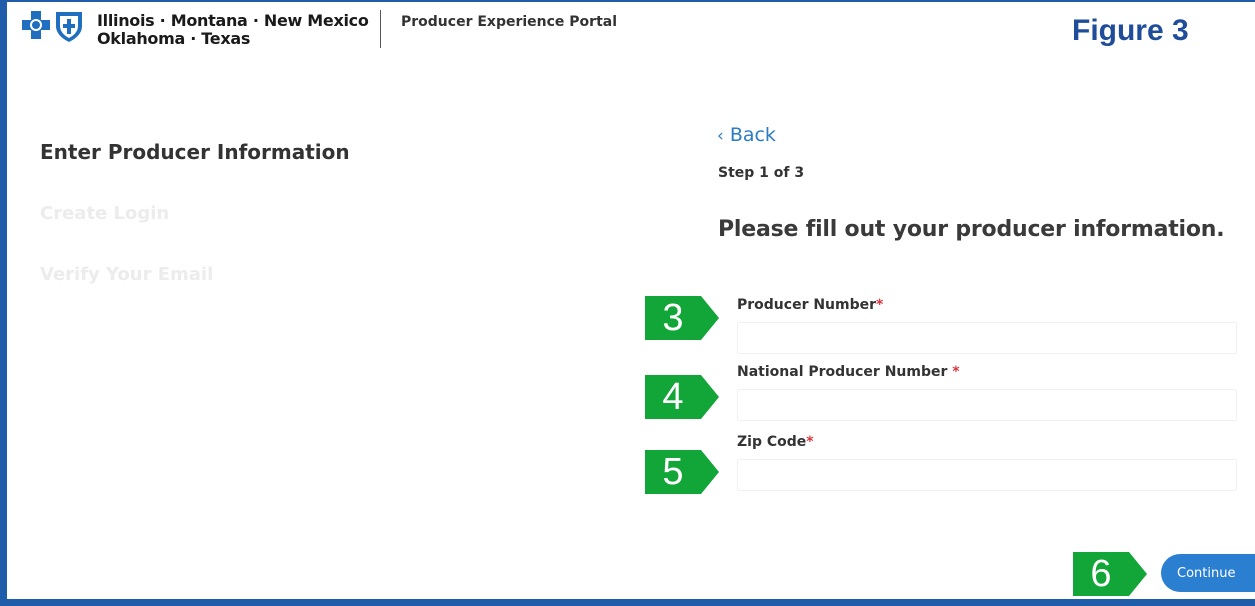 This screenshot has height=606, width=1255. What do you see at coordinates (36, 25) in the screenshot?
I see `blue-cross-icon` at bounding box center [36, 25].